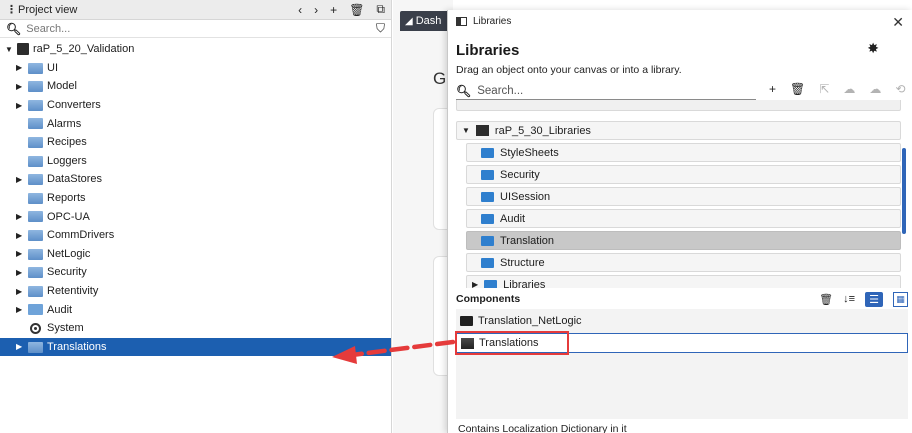 The image size is (912, 433). What do you see at coordinates (426, 21) in the screenshot?
I see `tab-dashboard: ◢ Dash` at bounding box center [426, 21].